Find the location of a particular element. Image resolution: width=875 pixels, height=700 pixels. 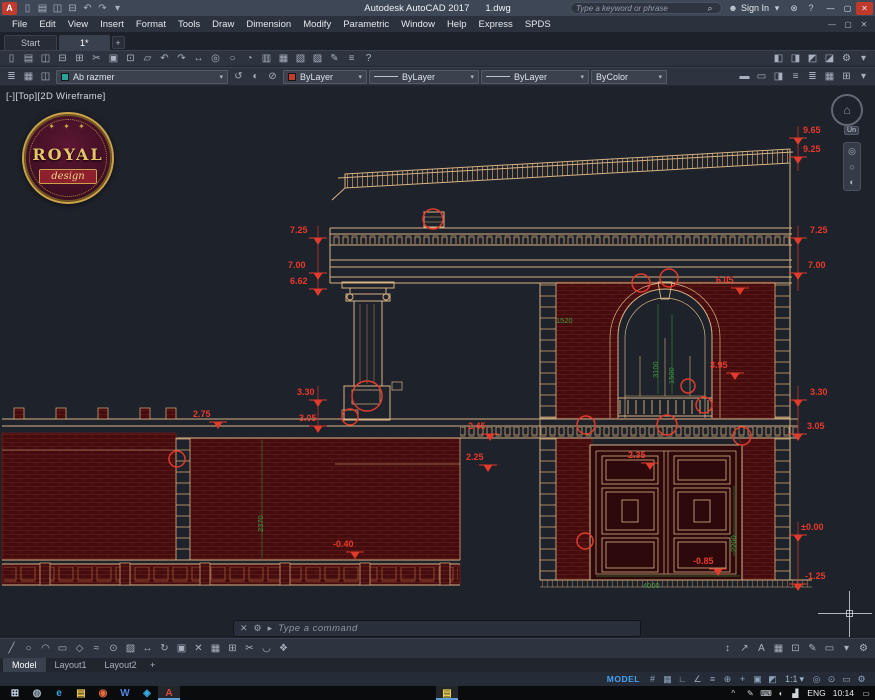

transparency-icon: ◩ is located at coordinates (772, 679).